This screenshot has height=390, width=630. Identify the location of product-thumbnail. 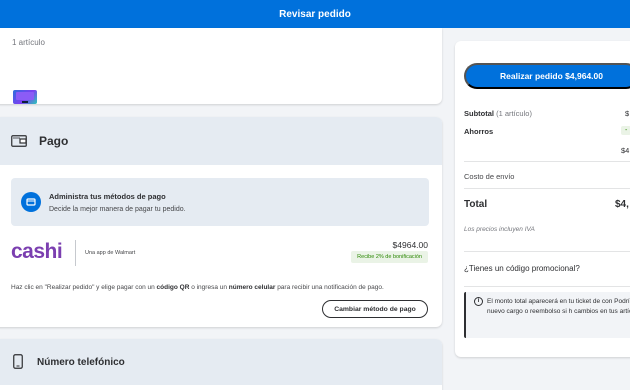
(25, 97).